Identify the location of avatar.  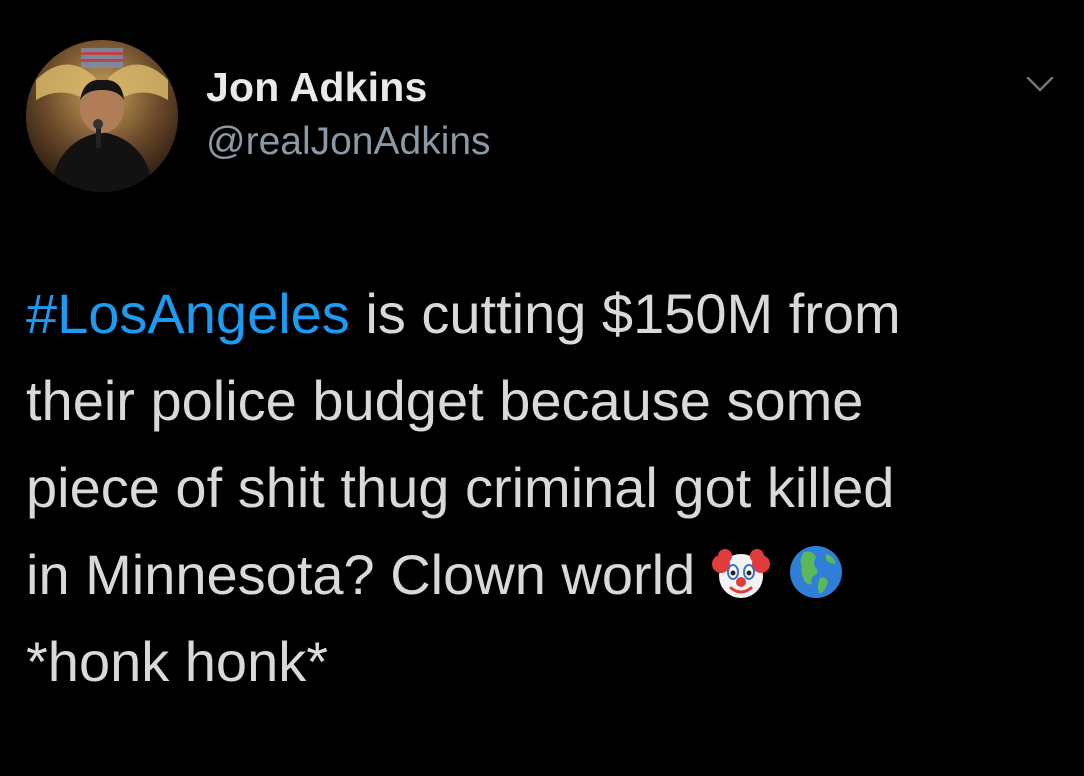
(102, 116).